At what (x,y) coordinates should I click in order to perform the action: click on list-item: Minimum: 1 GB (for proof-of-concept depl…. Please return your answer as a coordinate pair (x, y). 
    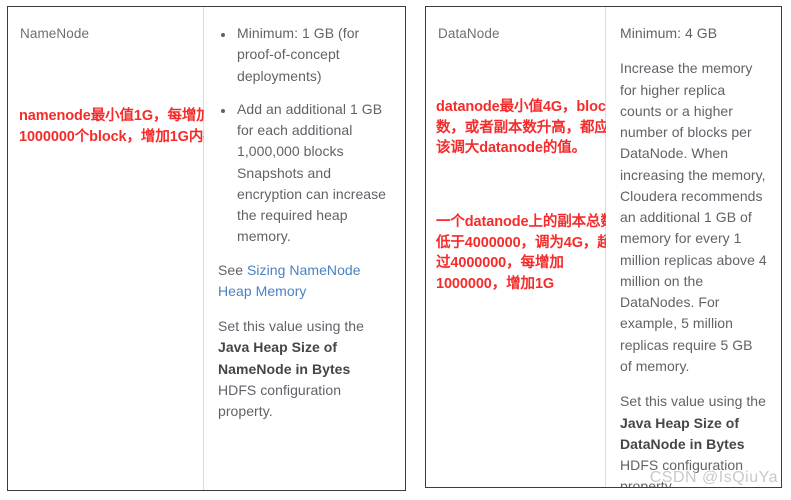
    Looking at the image, I should click on (313, 55).